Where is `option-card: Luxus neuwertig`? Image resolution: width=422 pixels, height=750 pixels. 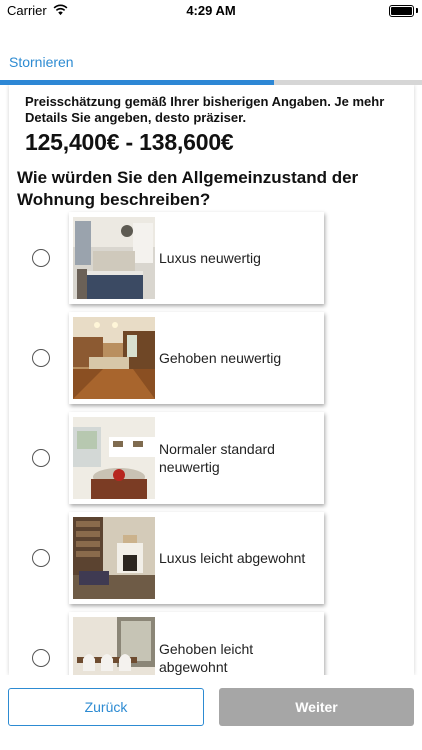 option-card: Luxus neuwertig is located at coordinates (196, 258).